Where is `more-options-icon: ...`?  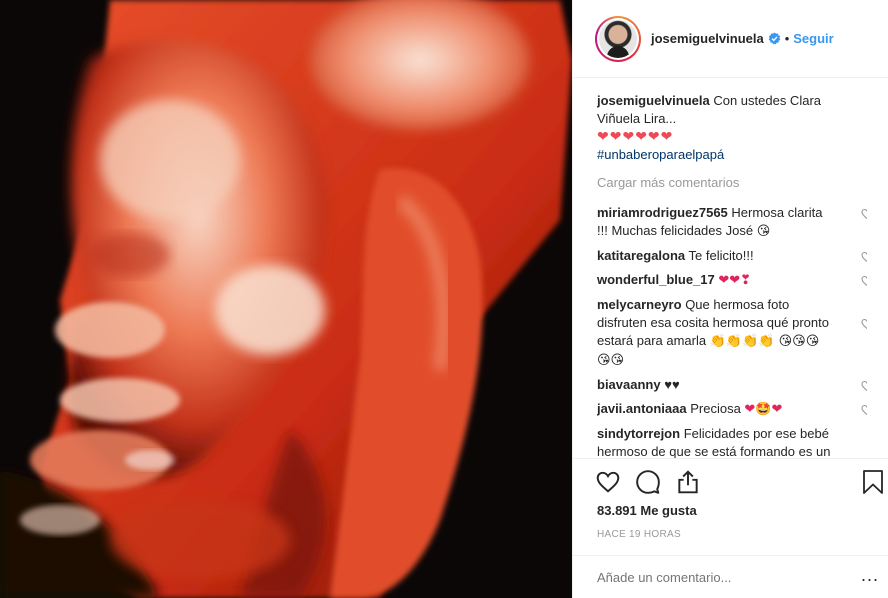
more-options-icon: ... is located at coordinates (870, 575).